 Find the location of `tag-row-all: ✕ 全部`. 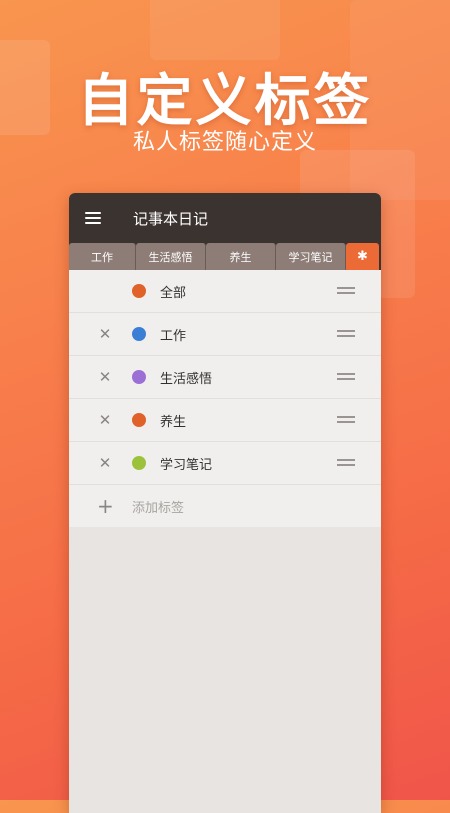

tag-row-all: ✕ 全部 is located at coordinates (225, 291).